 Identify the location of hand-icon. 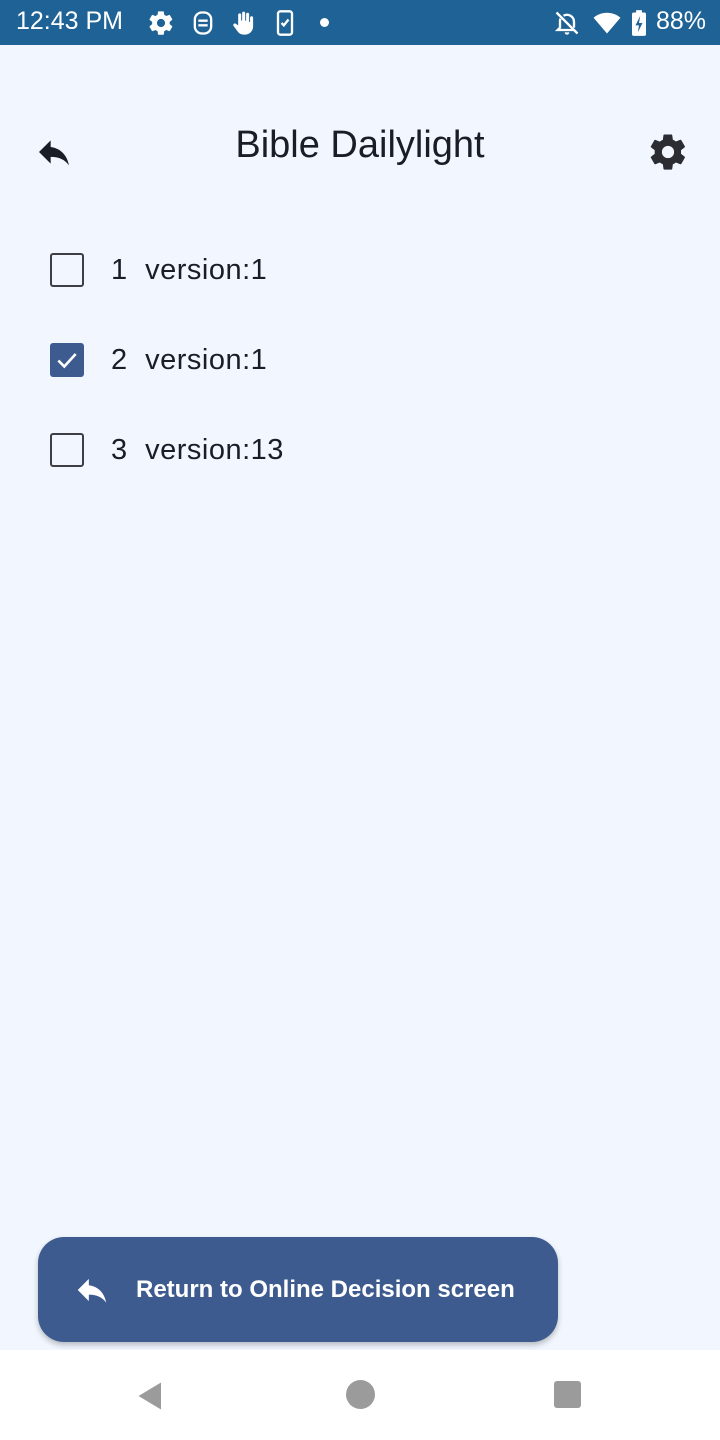
(243, 23).